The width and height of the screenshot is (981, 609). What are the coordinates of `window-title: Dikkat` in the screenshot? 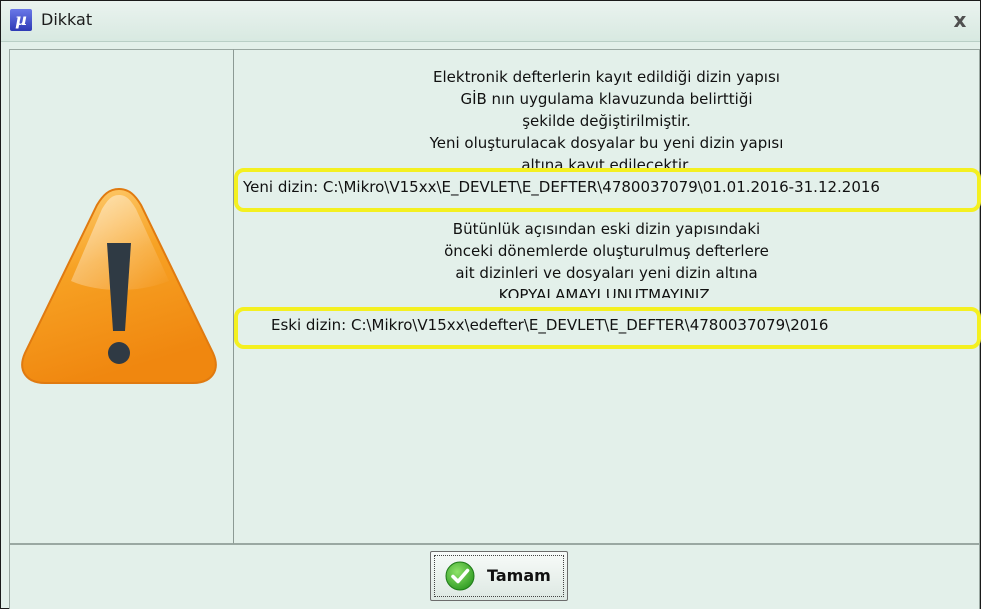 It's located at (67, 19).